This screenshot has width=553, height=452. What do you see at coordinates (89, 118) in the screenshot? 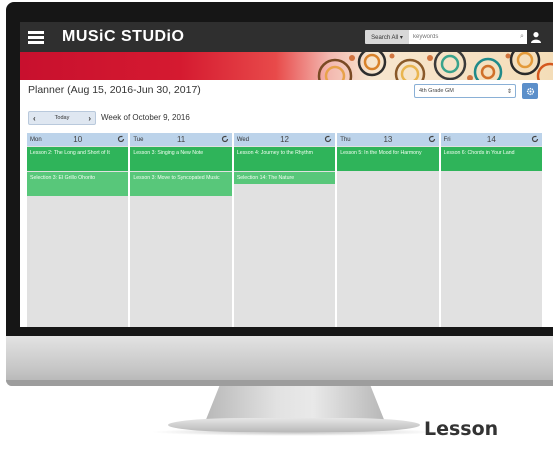
I see `next-week-icon: ›` at bounding box center [89, 118].